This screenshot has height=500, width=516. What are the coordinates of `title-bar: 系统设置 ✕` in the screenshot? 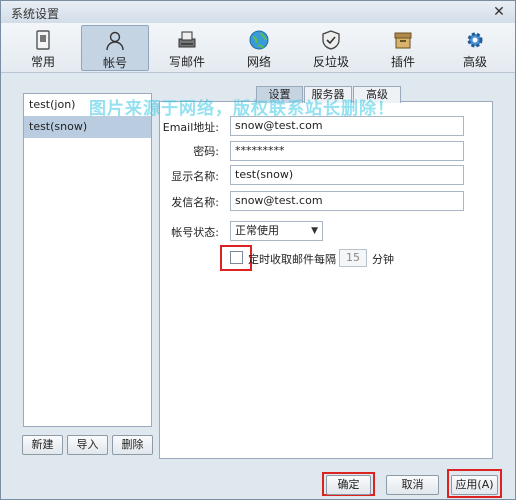 It's located at (258, 12).